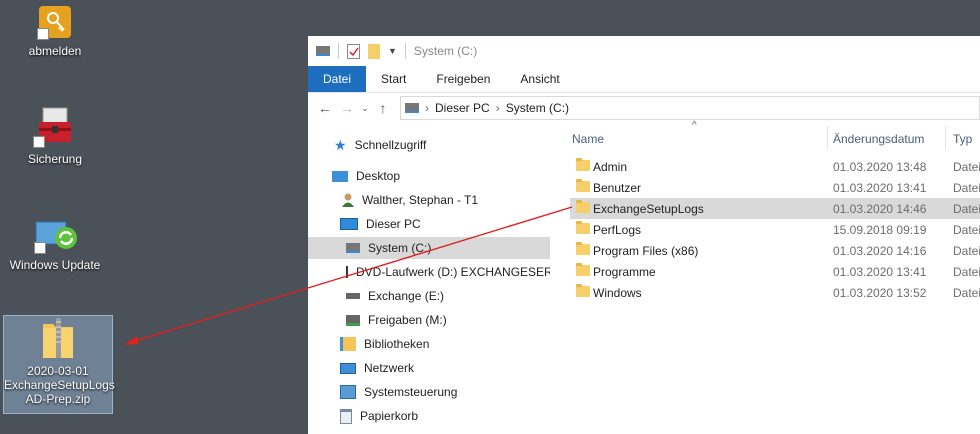 The image size is (980, 434). Describe the element at coordinates (383, 108) in the screenshot. I see `up-arrow-icon: ↑` at that location.